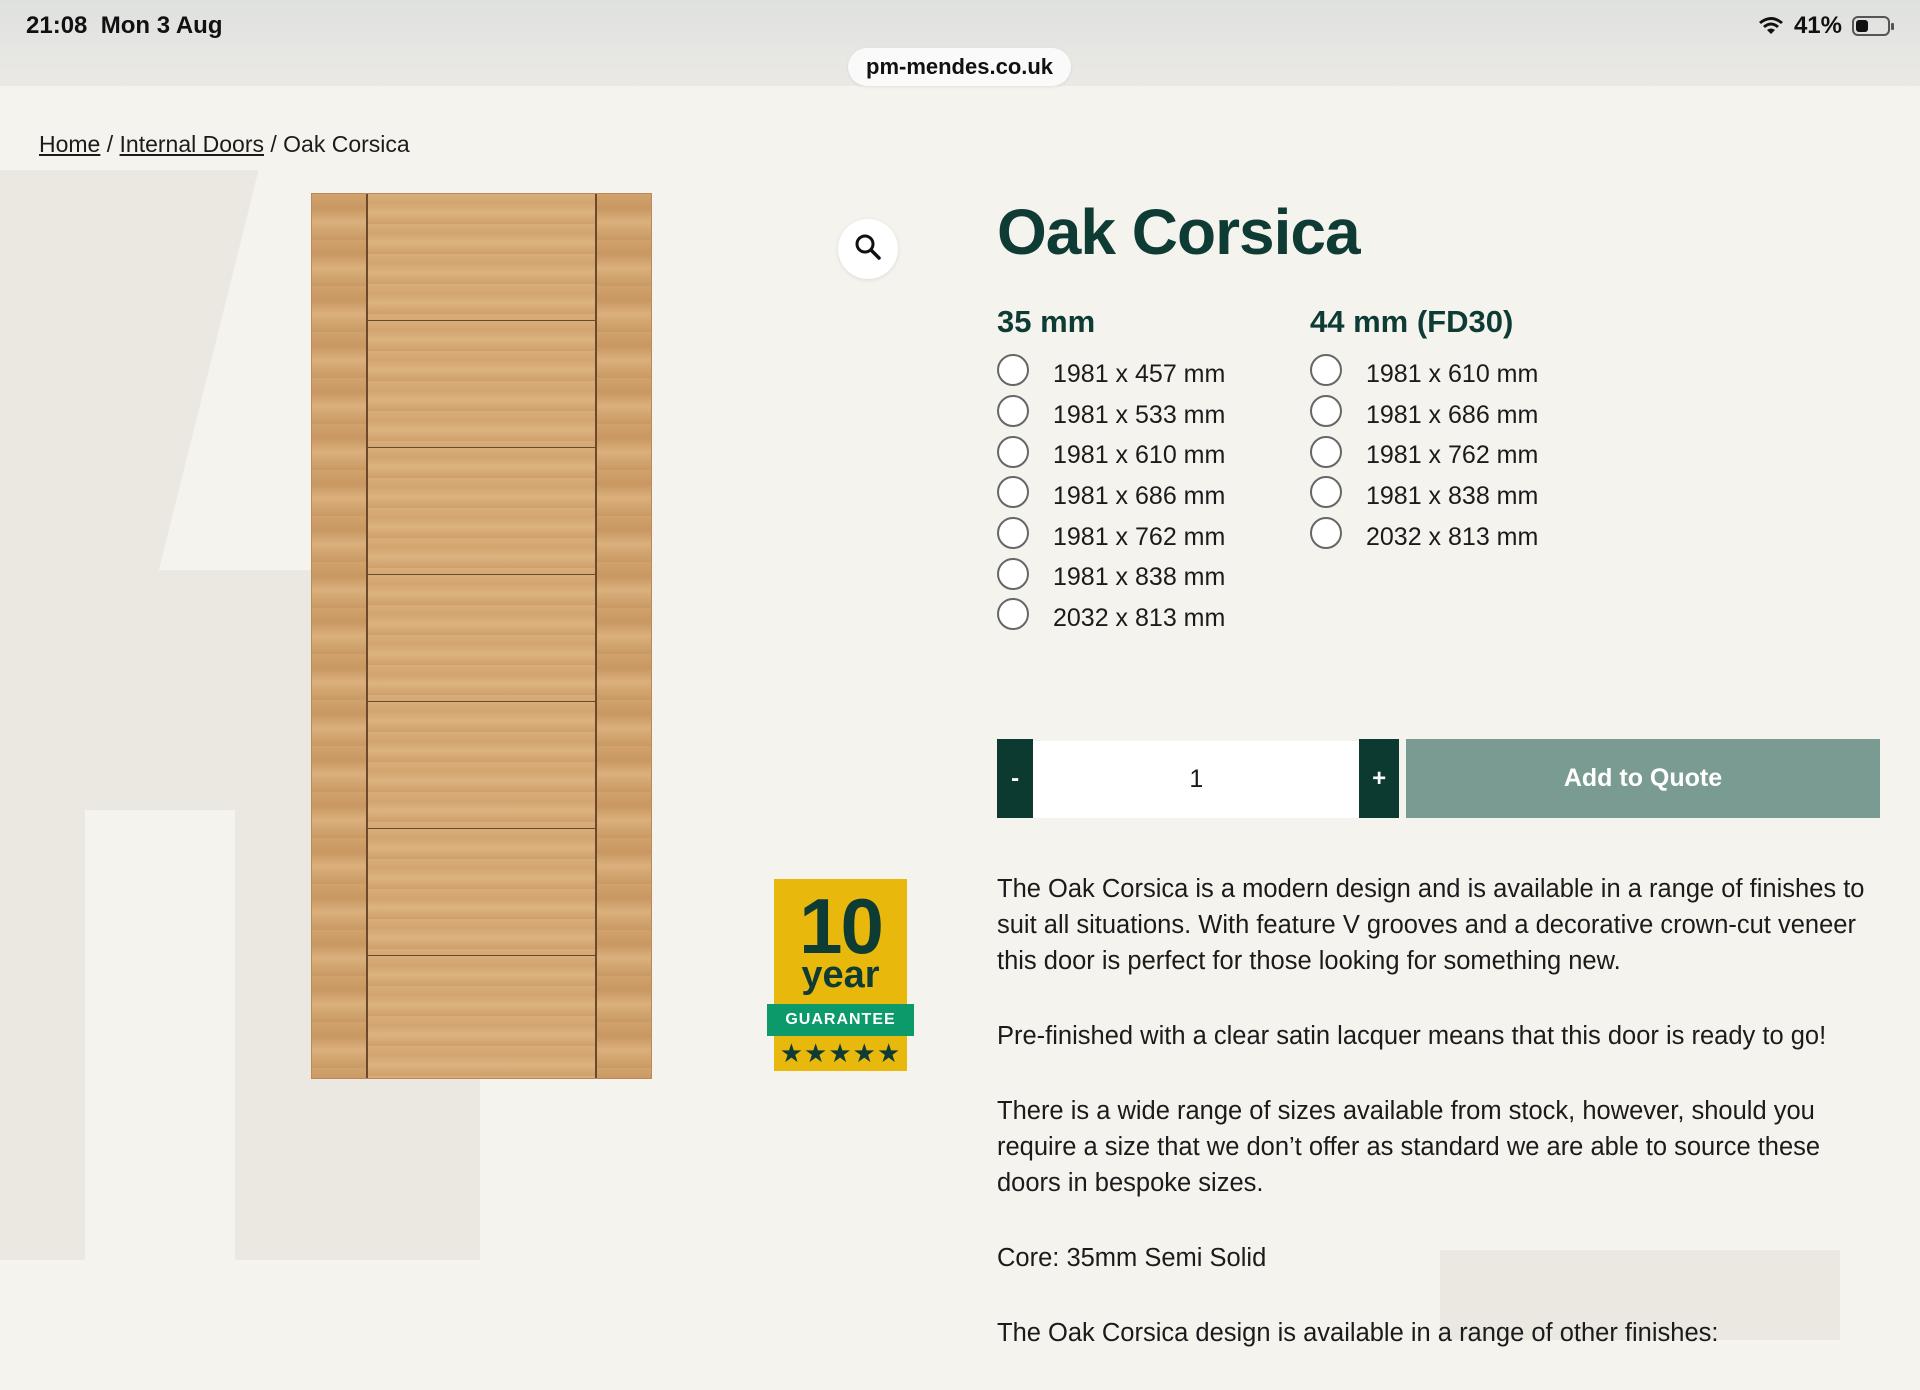 This screenshot has height=1390, width=1920. Describe the element at coordinates (1817, 25) in the screenshot. I see `battery-percent: 41%` at that location.